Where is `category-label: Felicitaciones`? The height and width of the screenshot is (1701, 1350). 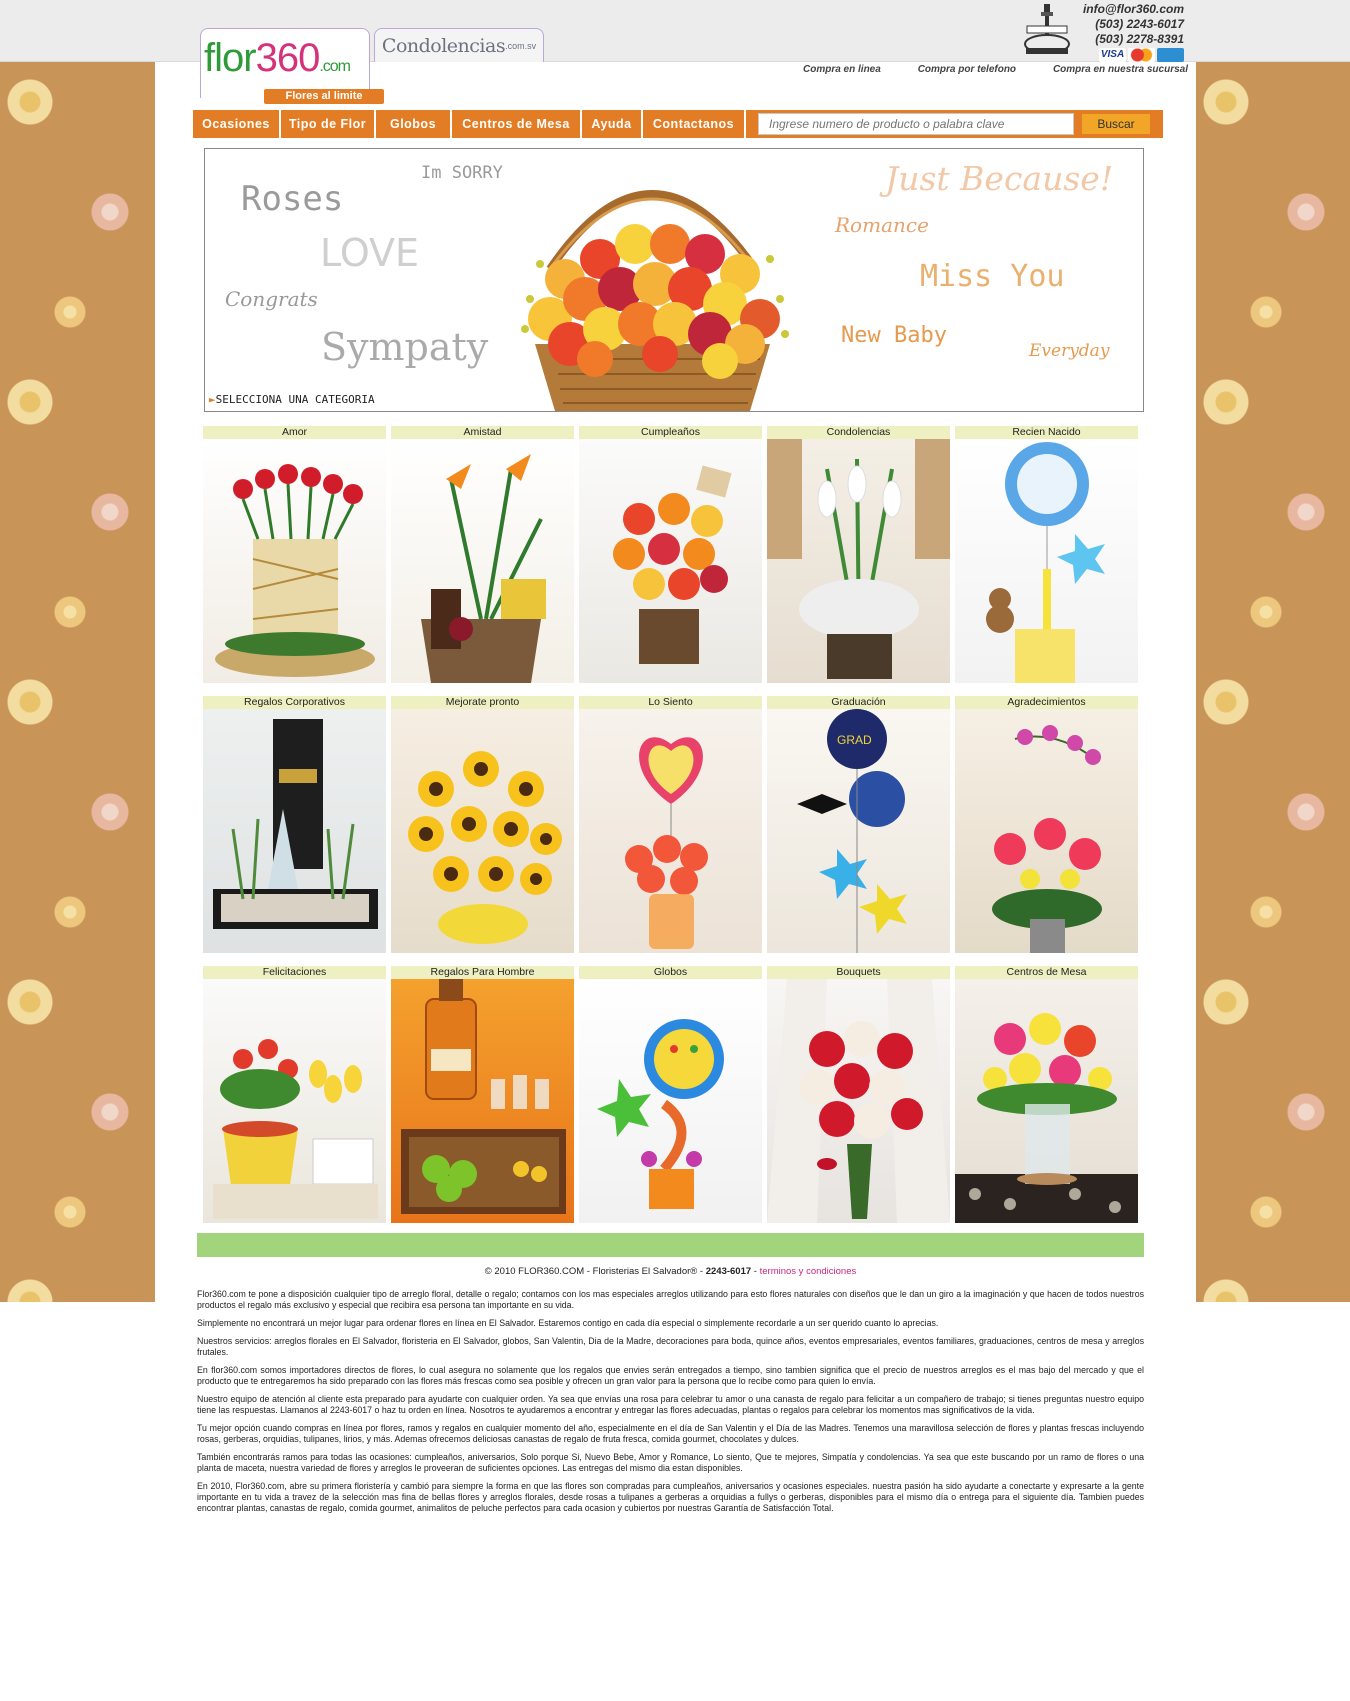
category-label: Felicitaciones is located at coordinates (294, 972).